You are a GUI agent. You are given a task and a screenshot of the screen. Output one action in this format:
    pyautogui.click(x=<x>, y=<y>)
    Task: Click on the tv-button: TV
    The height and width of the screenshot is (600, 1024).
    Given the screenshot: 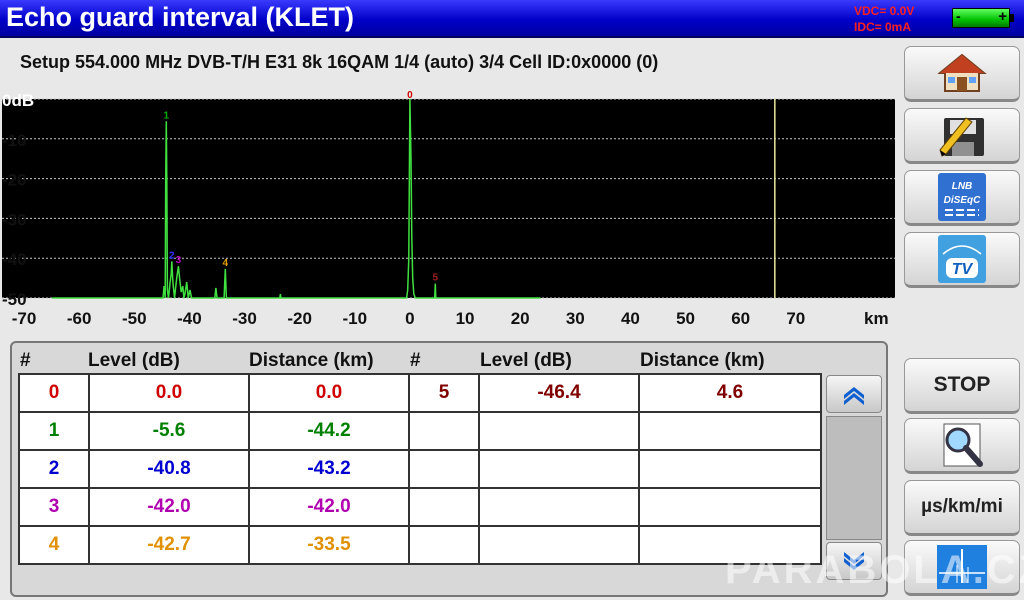 What is the action you would take?
    pyautogui.click(x=962, y=260)
    